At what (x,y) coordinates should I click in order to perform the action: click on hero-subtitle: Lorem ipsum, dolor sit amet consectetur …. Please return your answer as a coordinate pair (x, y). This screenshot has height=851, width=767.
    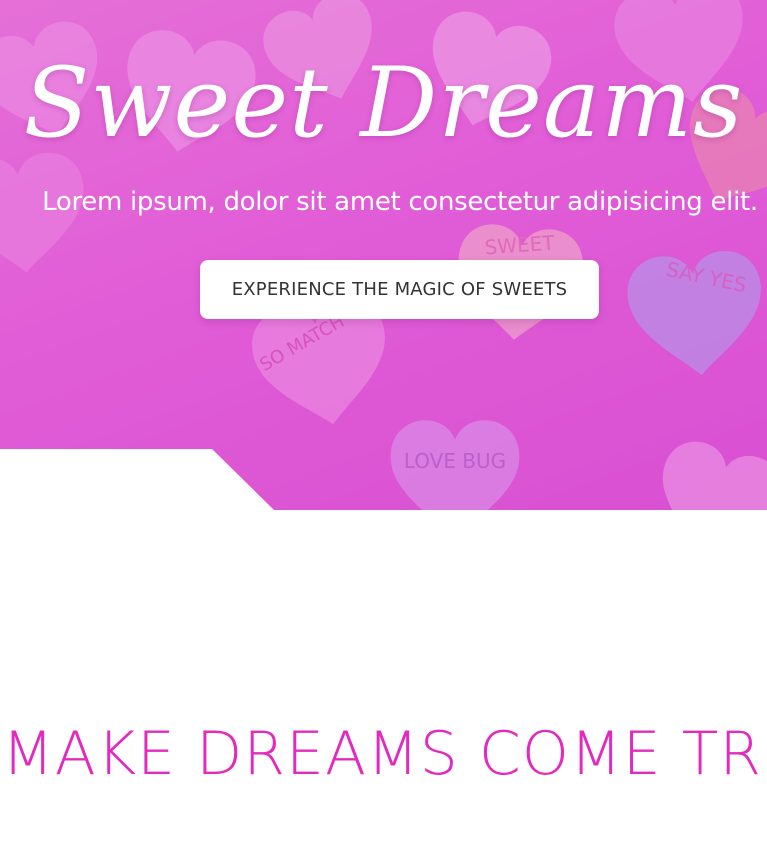
    Looking at the image, I should click on (400, 202).